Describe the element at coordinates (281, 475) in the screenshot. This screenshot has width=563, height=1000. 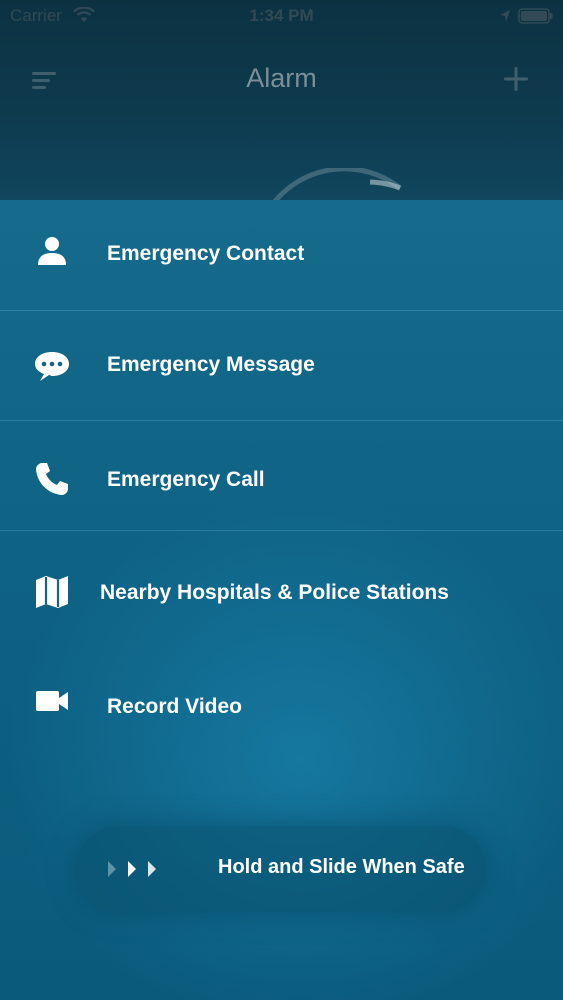
I see `menu-item-emergency-call: Emergency Call` at that location.